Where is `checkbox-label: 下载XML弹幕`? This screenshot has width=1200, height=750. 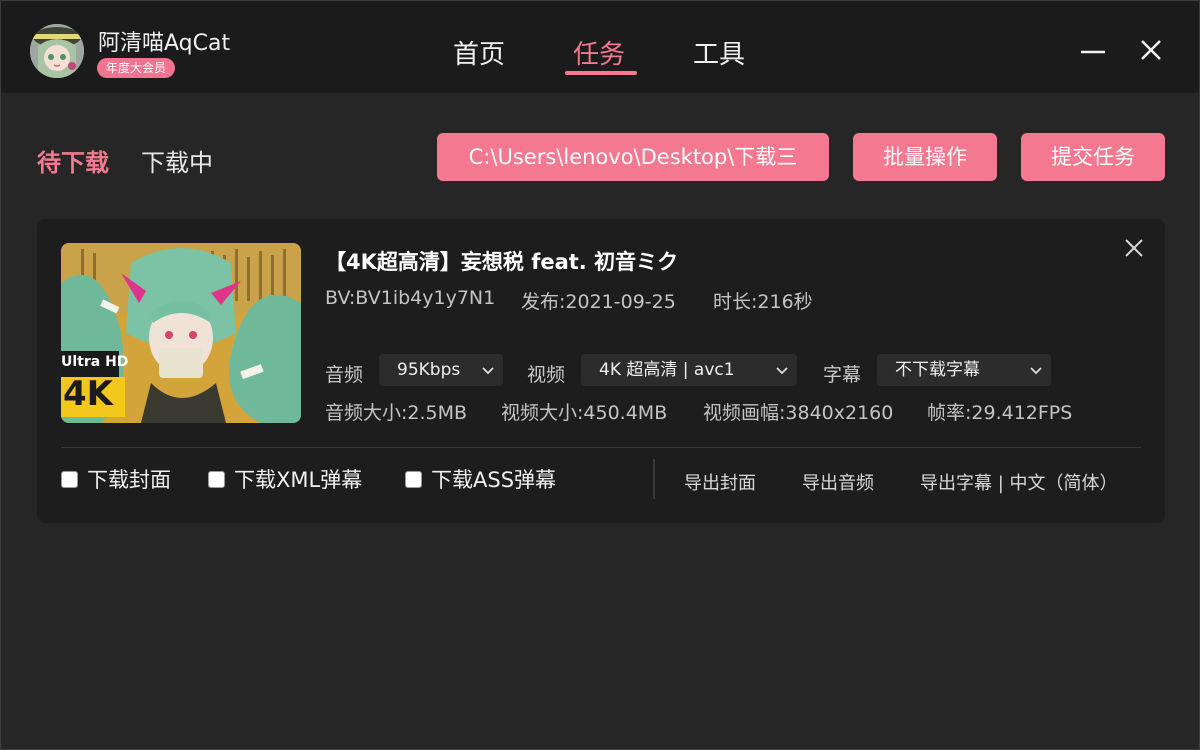 checkbox-label: 下载XML弹幕 is located at coordinates (298, 480).